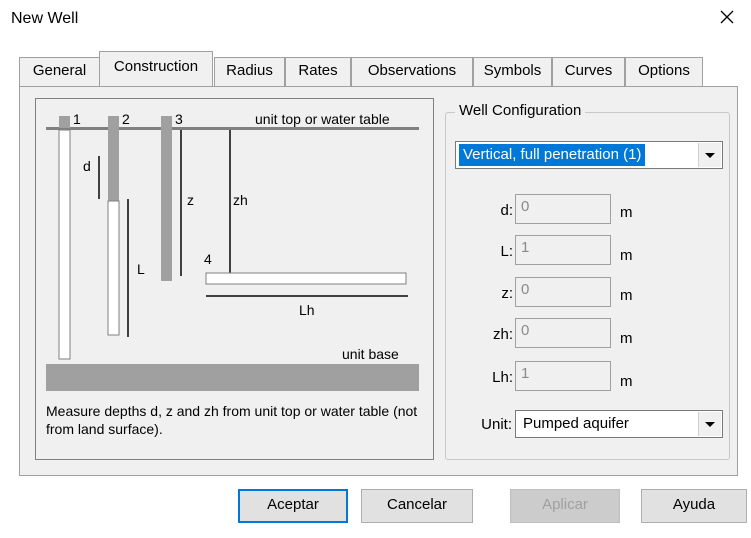 The width and height of the screenshot is (751, 538). I want to click on tab-curves: Curves, so click(588, 71).